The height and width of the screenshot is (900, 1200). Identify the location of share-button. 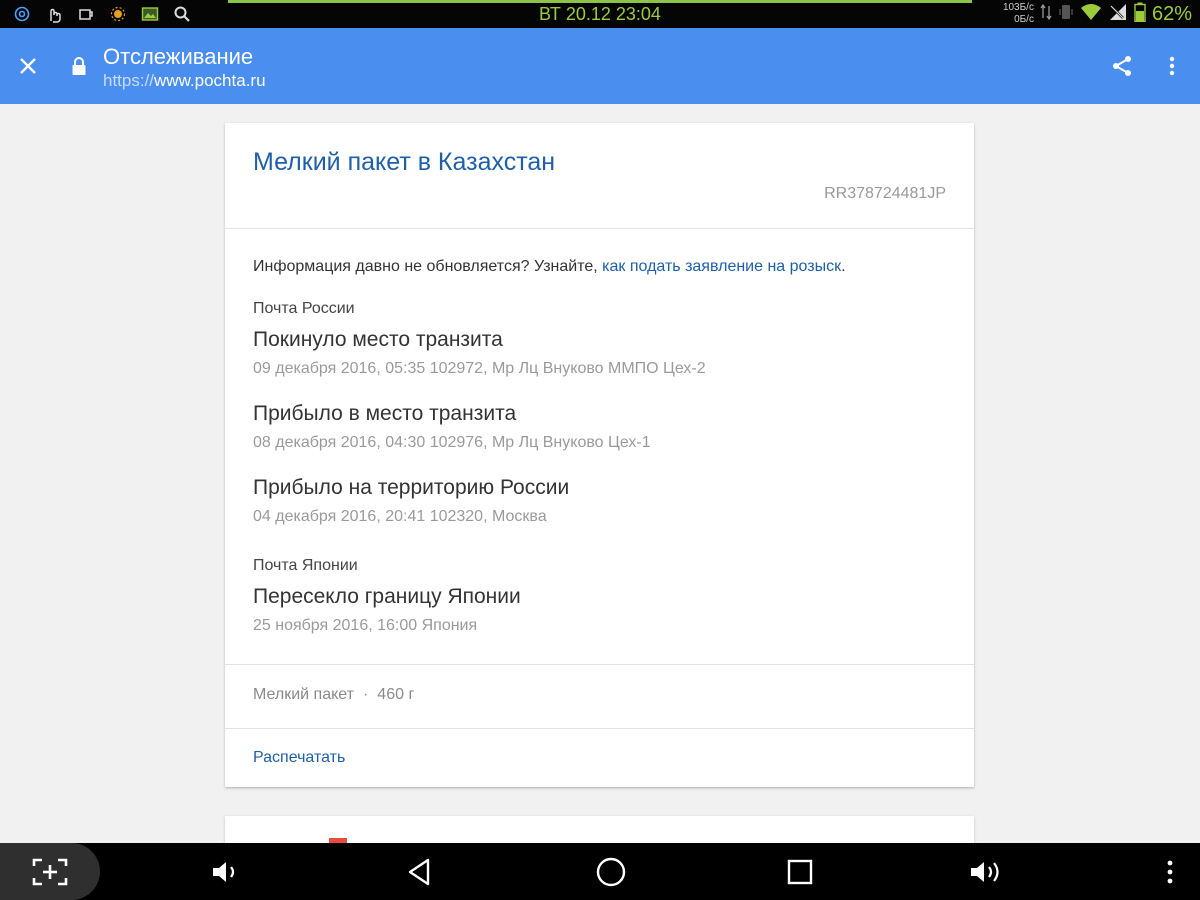
(1122, 66).